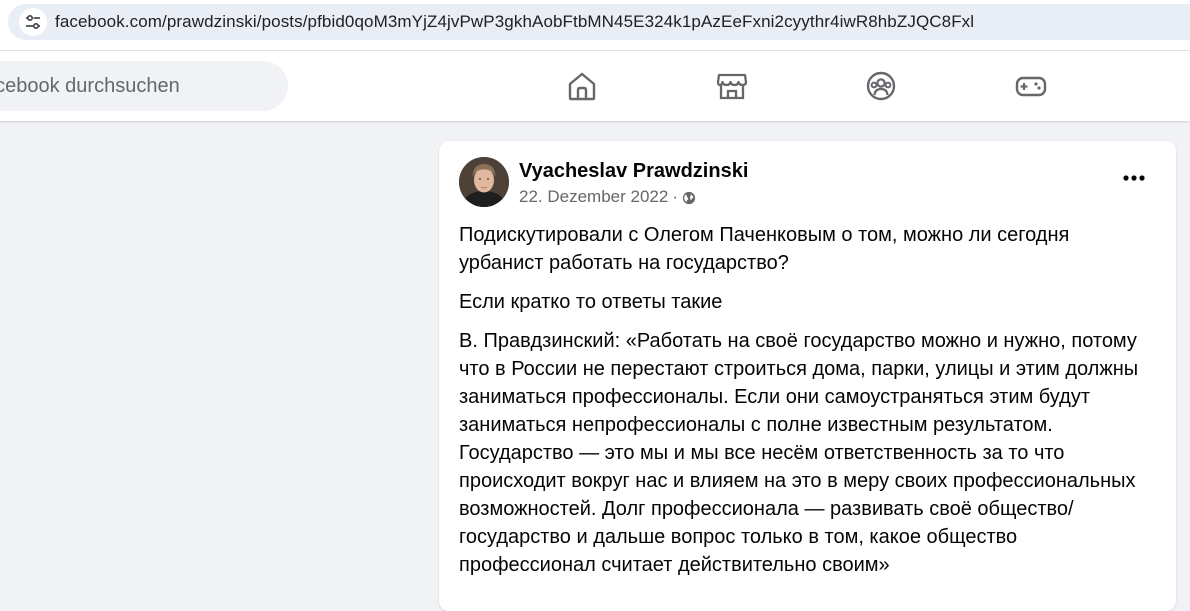 Image resolution: width=1190 pixels, height=611 pixels. I want to click on more-options-icon, so click(1134, 178).